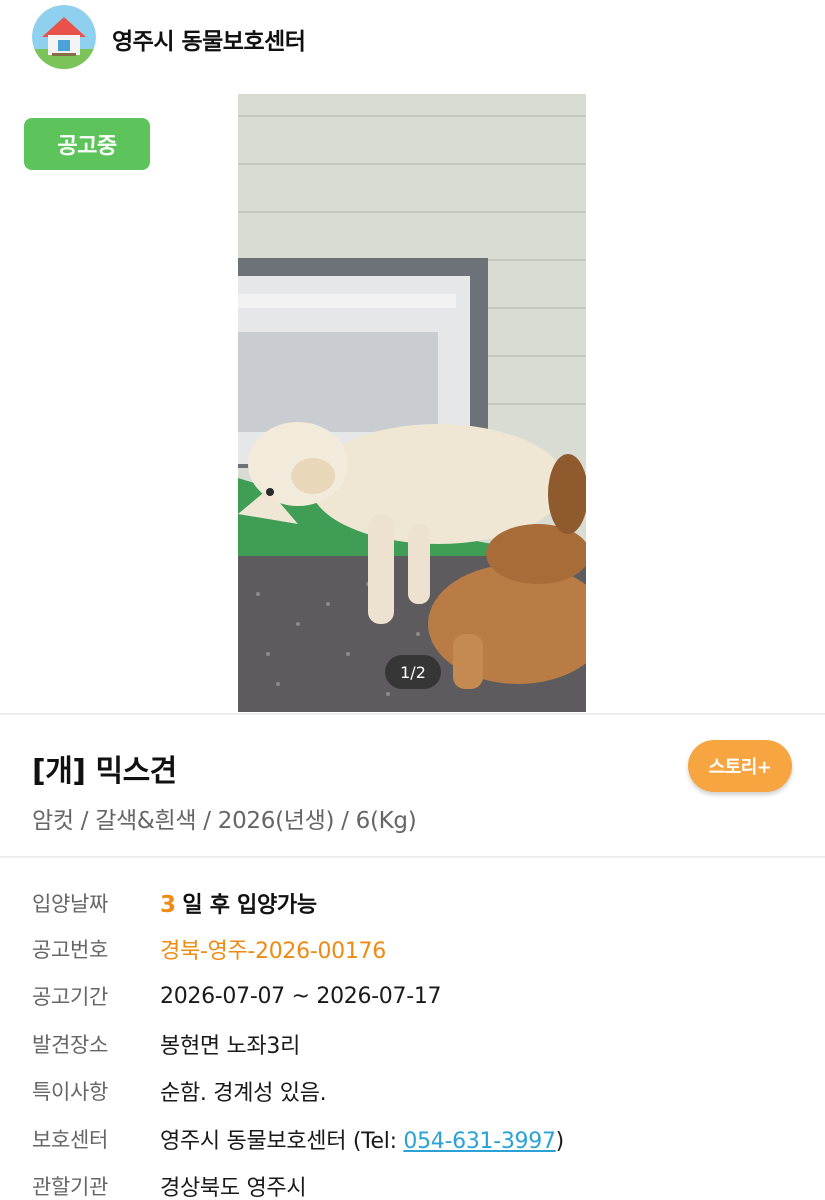 Image resolution: width=825 pixels, height=1200 pixels. Describe the element at coordinates (413, 672) in the screenshot. I see `photo-counter: 1/2` at that location.